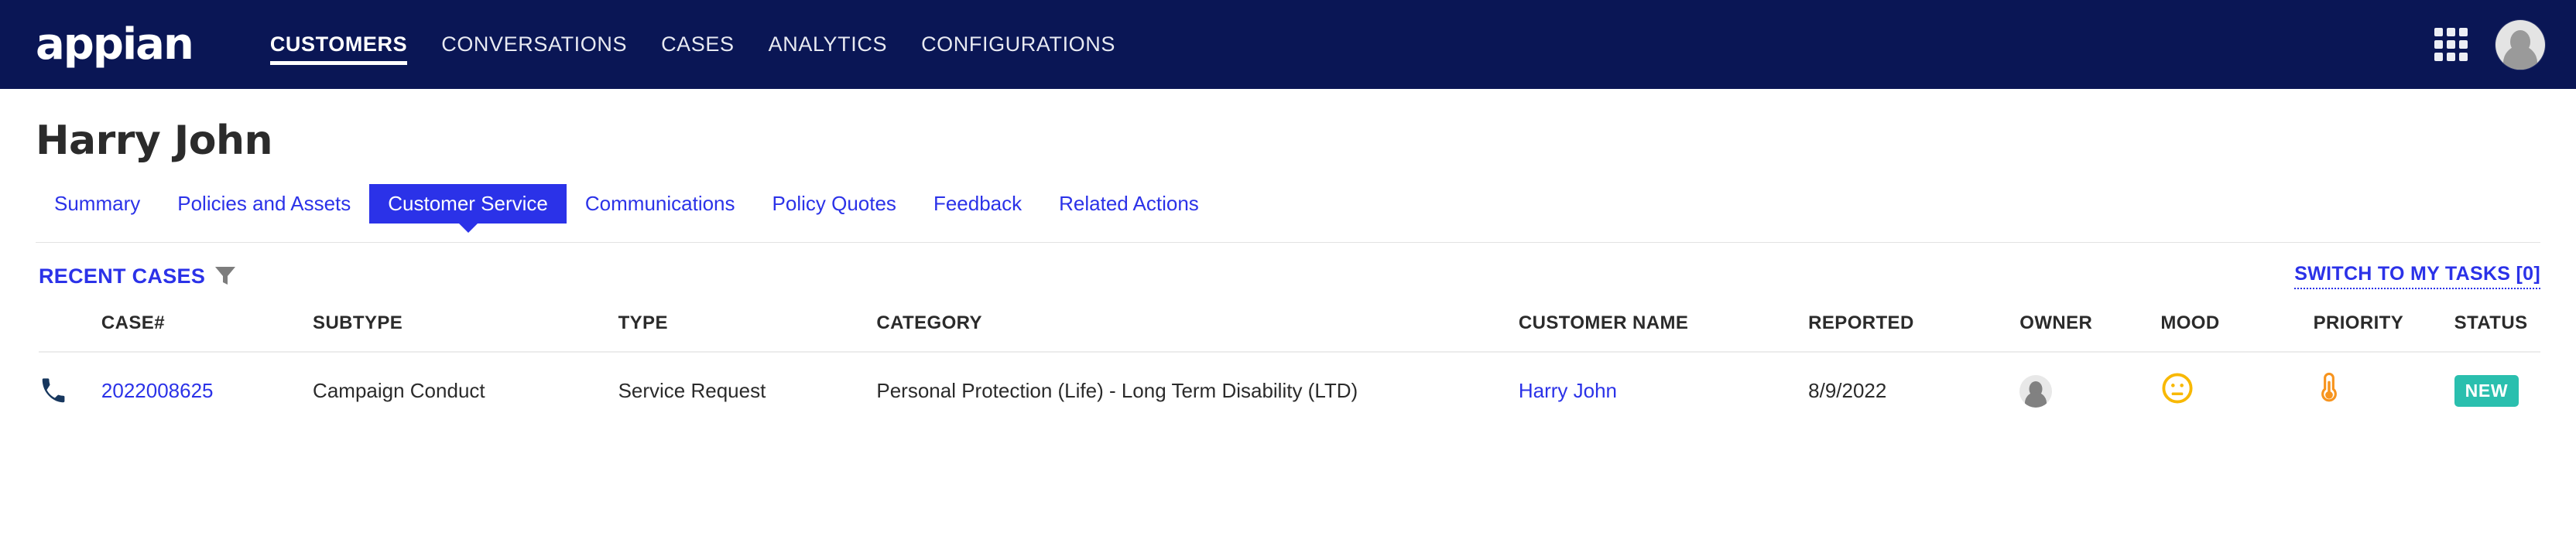 The width and height of the screenshot is (2576, 546). What do you see at coordinates (115, 44) in the screenshot?
I see `appian-logo: appian` at bounding box center [115, 44].